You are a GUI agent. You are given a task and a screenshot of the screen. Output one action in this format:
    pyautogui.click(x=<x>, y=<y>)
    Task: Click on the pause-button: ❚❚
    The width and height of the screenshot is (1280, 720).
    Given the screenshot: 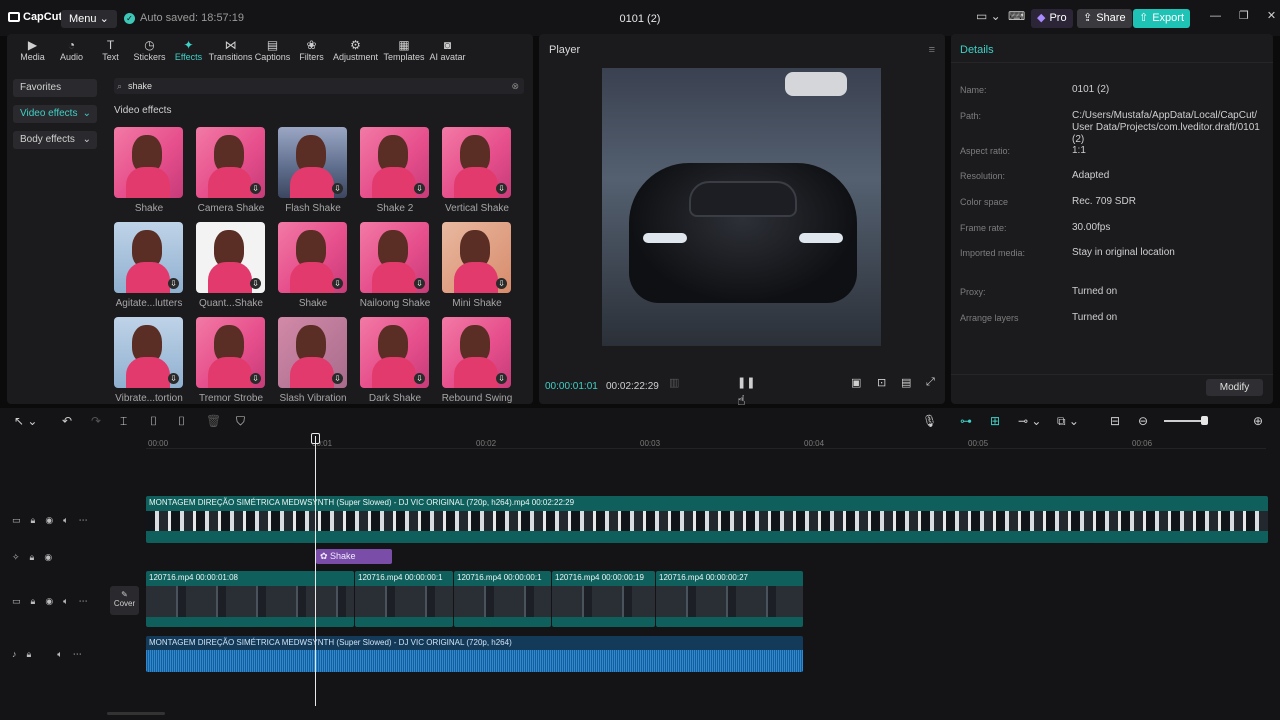 What is the action you would take?
    pyautogui.click(x=746, y=382)
    